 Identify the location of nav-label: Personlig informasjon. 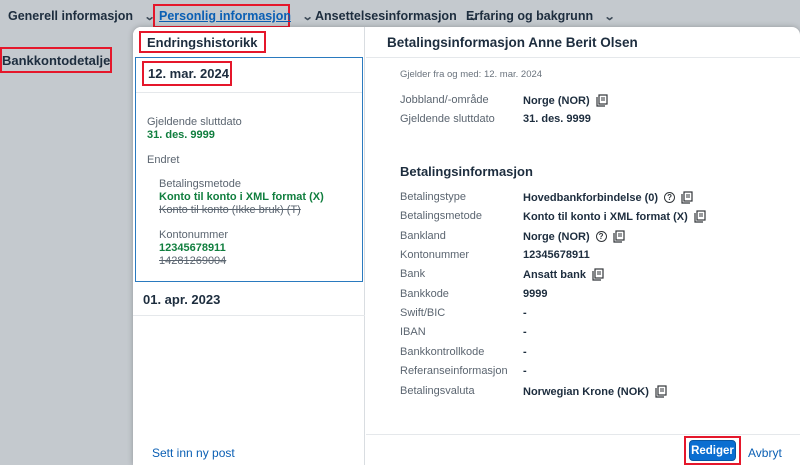
(225, 16).